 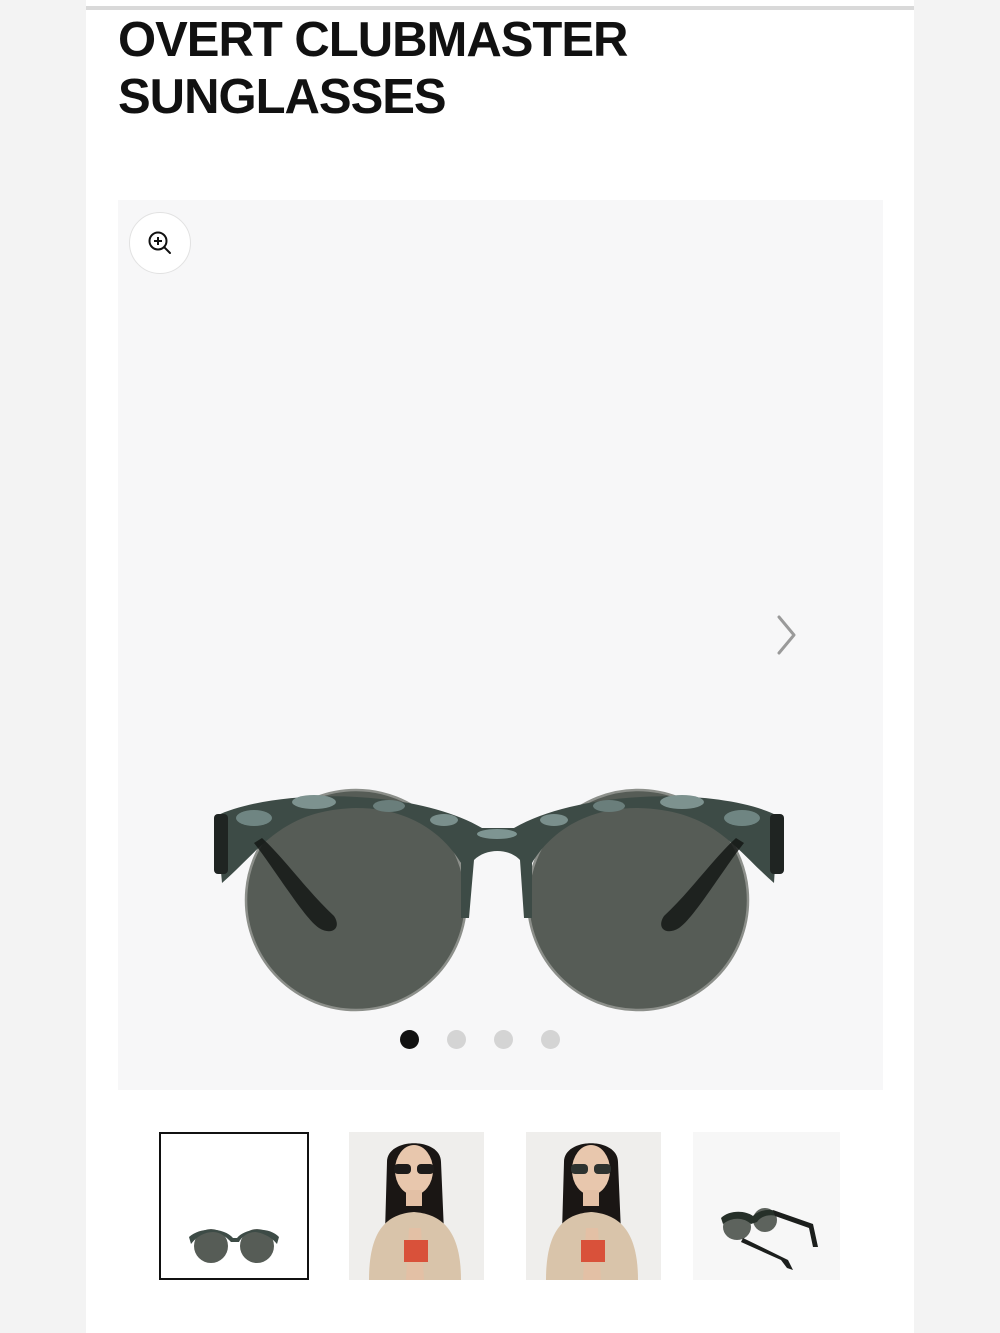 I want to click on chevron-right-icon, so click(x=786, y=635).